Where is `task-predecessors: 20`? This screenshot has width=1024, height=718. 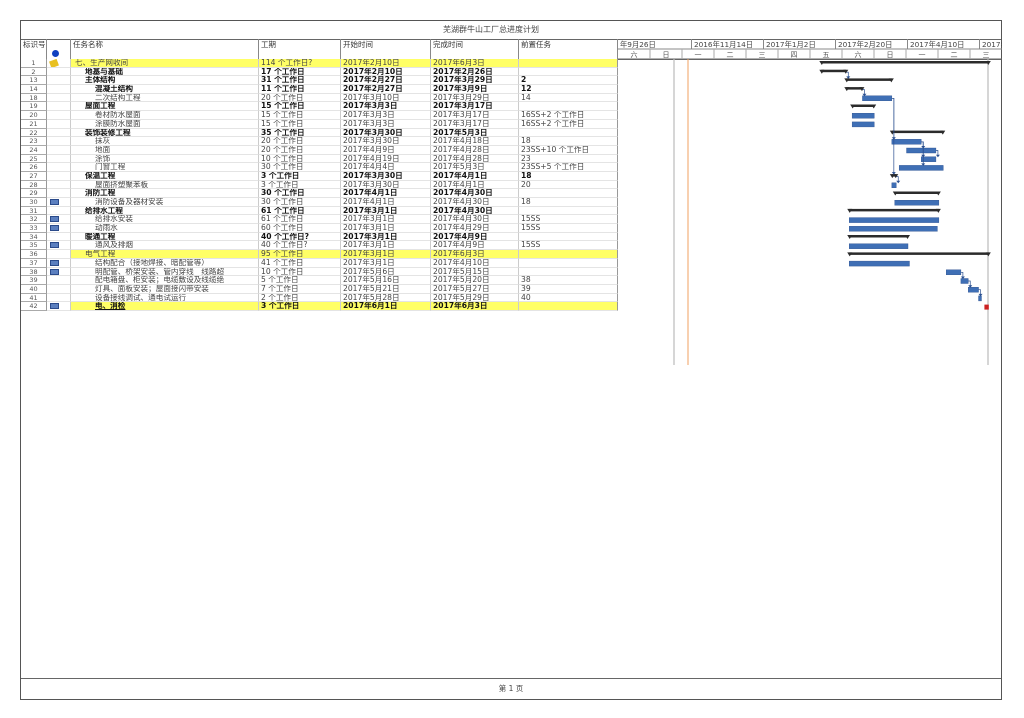 task-predecessors: 20 is located at coordinates (568, 185).